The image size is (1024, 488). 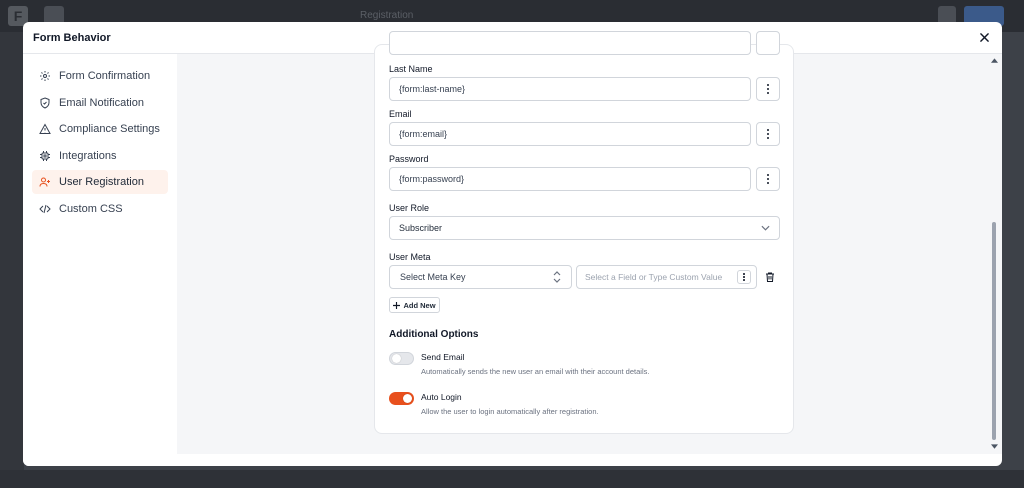 I want to click on auto-login-toggle, so click(x=401, y=398).